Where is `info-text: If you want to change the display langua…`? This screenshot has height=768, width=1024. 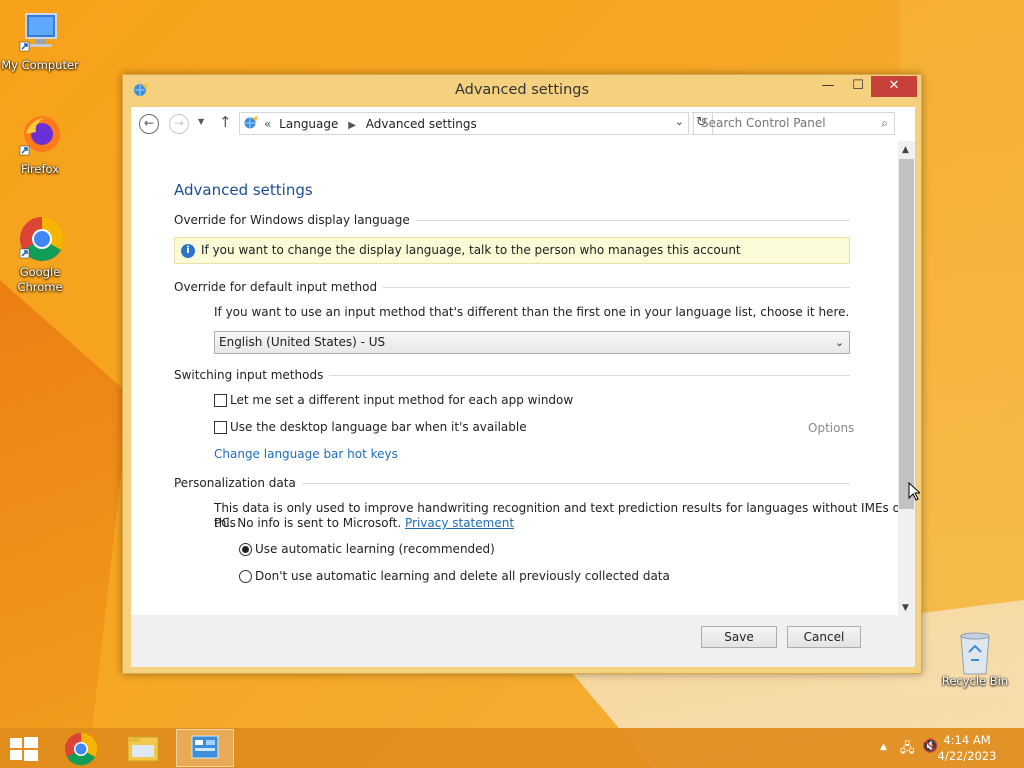
info-text: If you want to change the display langua… is located at coordinates (471, 250).